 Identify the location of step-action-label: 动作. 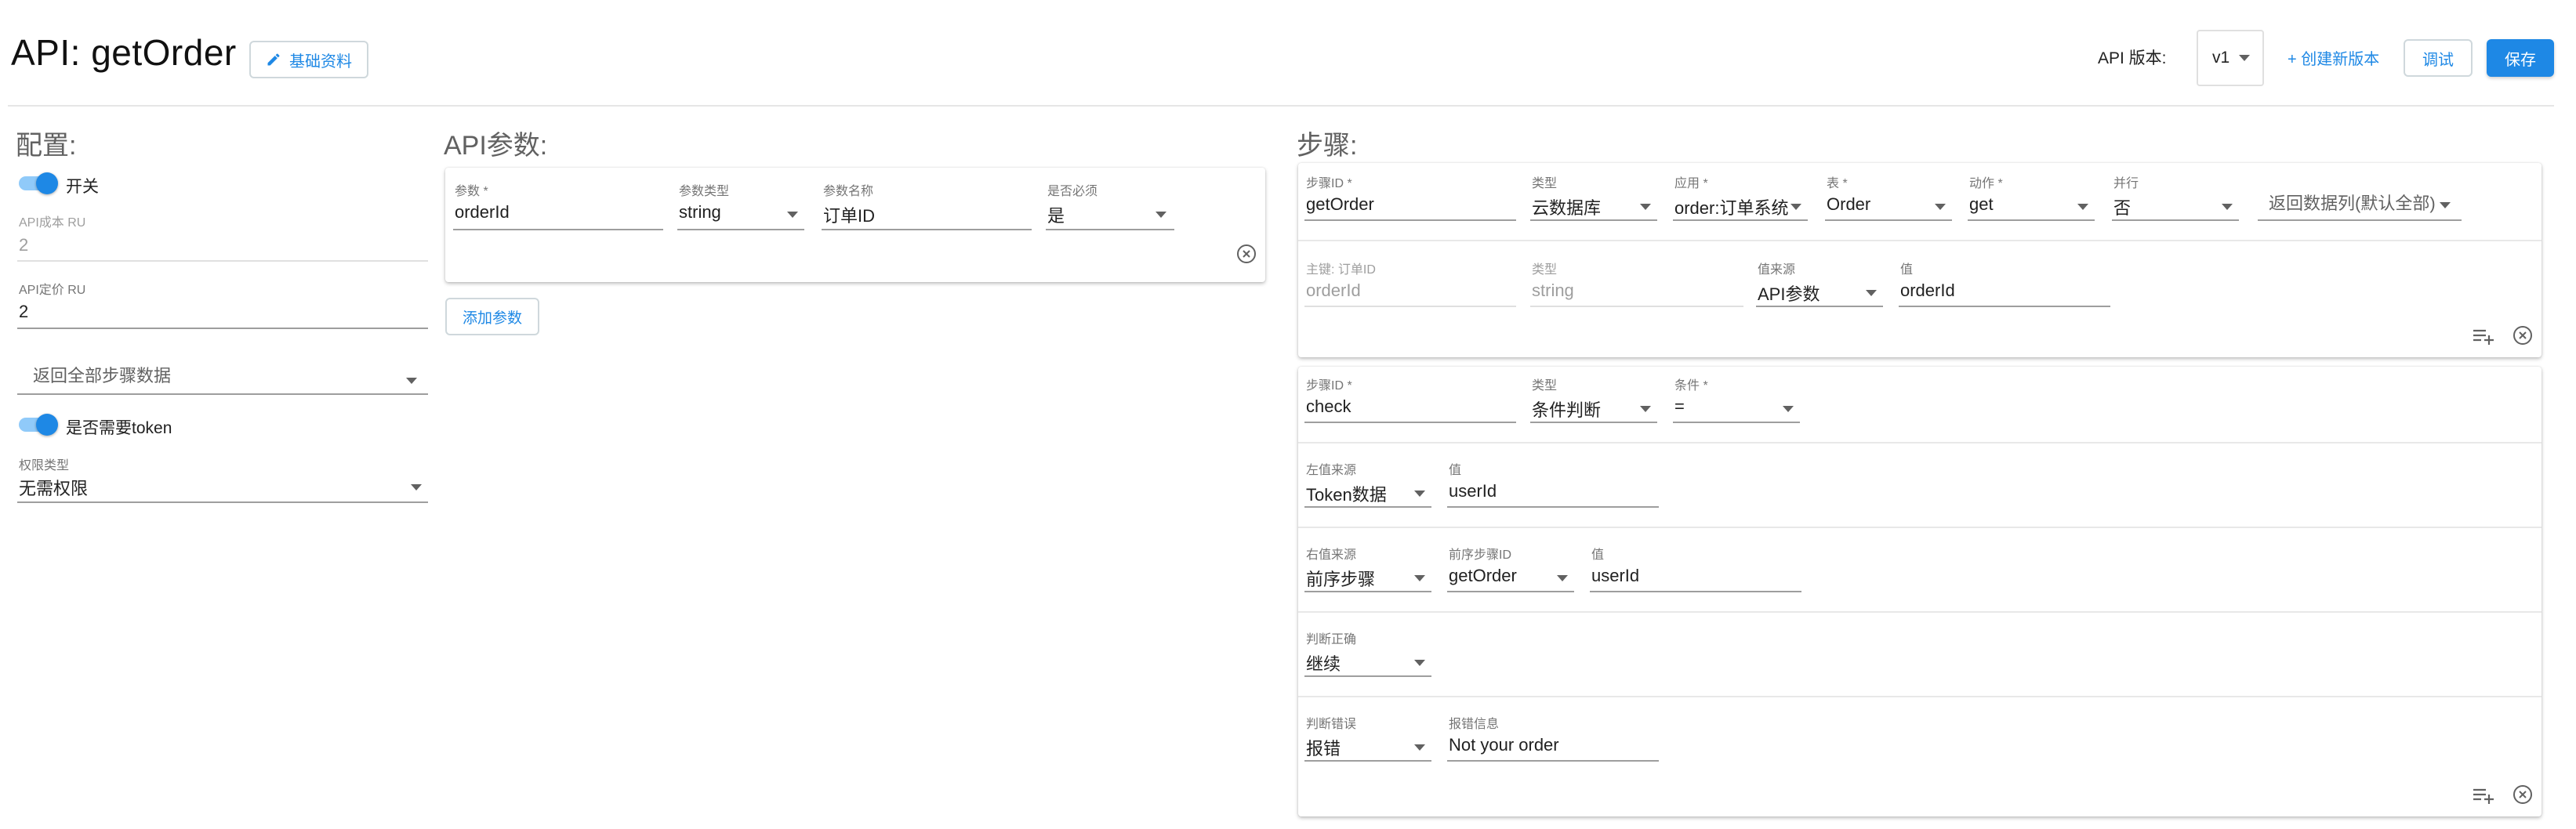
(1986, 181).